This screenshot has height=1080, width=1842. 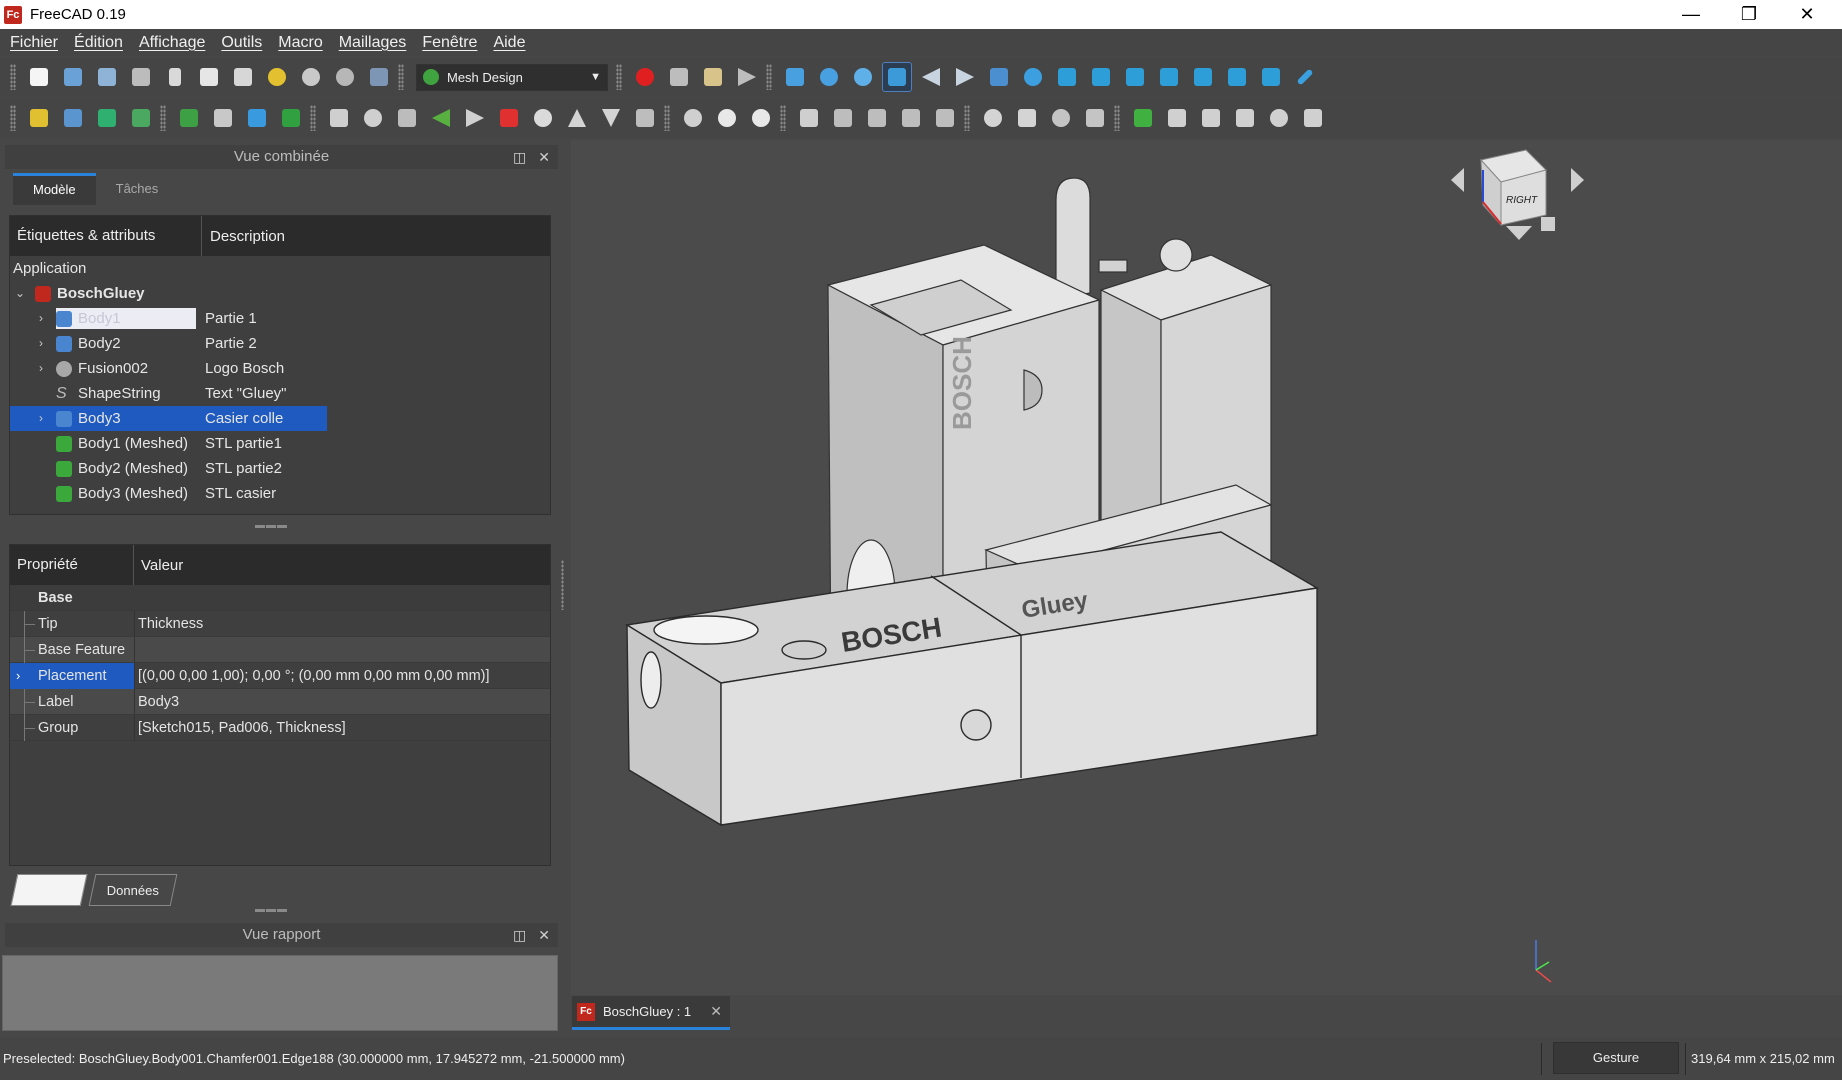 What do you see at coordinates (20, 293) in the screenshot?
I see `chevron-down-icon: ⌄` at bounding box center [20, 293].